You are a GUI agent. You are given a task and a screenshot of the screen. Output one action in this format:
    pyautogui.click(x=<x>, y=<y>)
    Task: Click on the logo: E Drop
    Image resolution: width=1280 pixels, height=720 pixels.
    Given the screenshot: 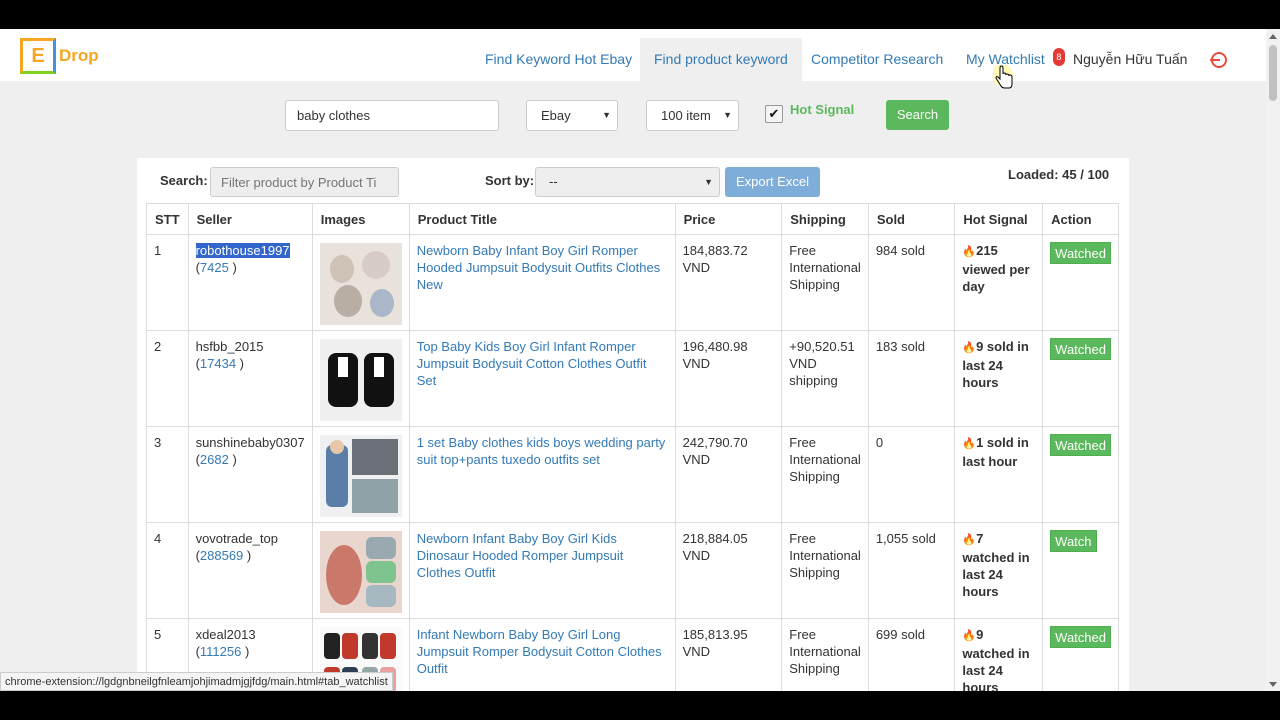 What is the action you would take?
    pyautogui.click(x=59, y=56)
    